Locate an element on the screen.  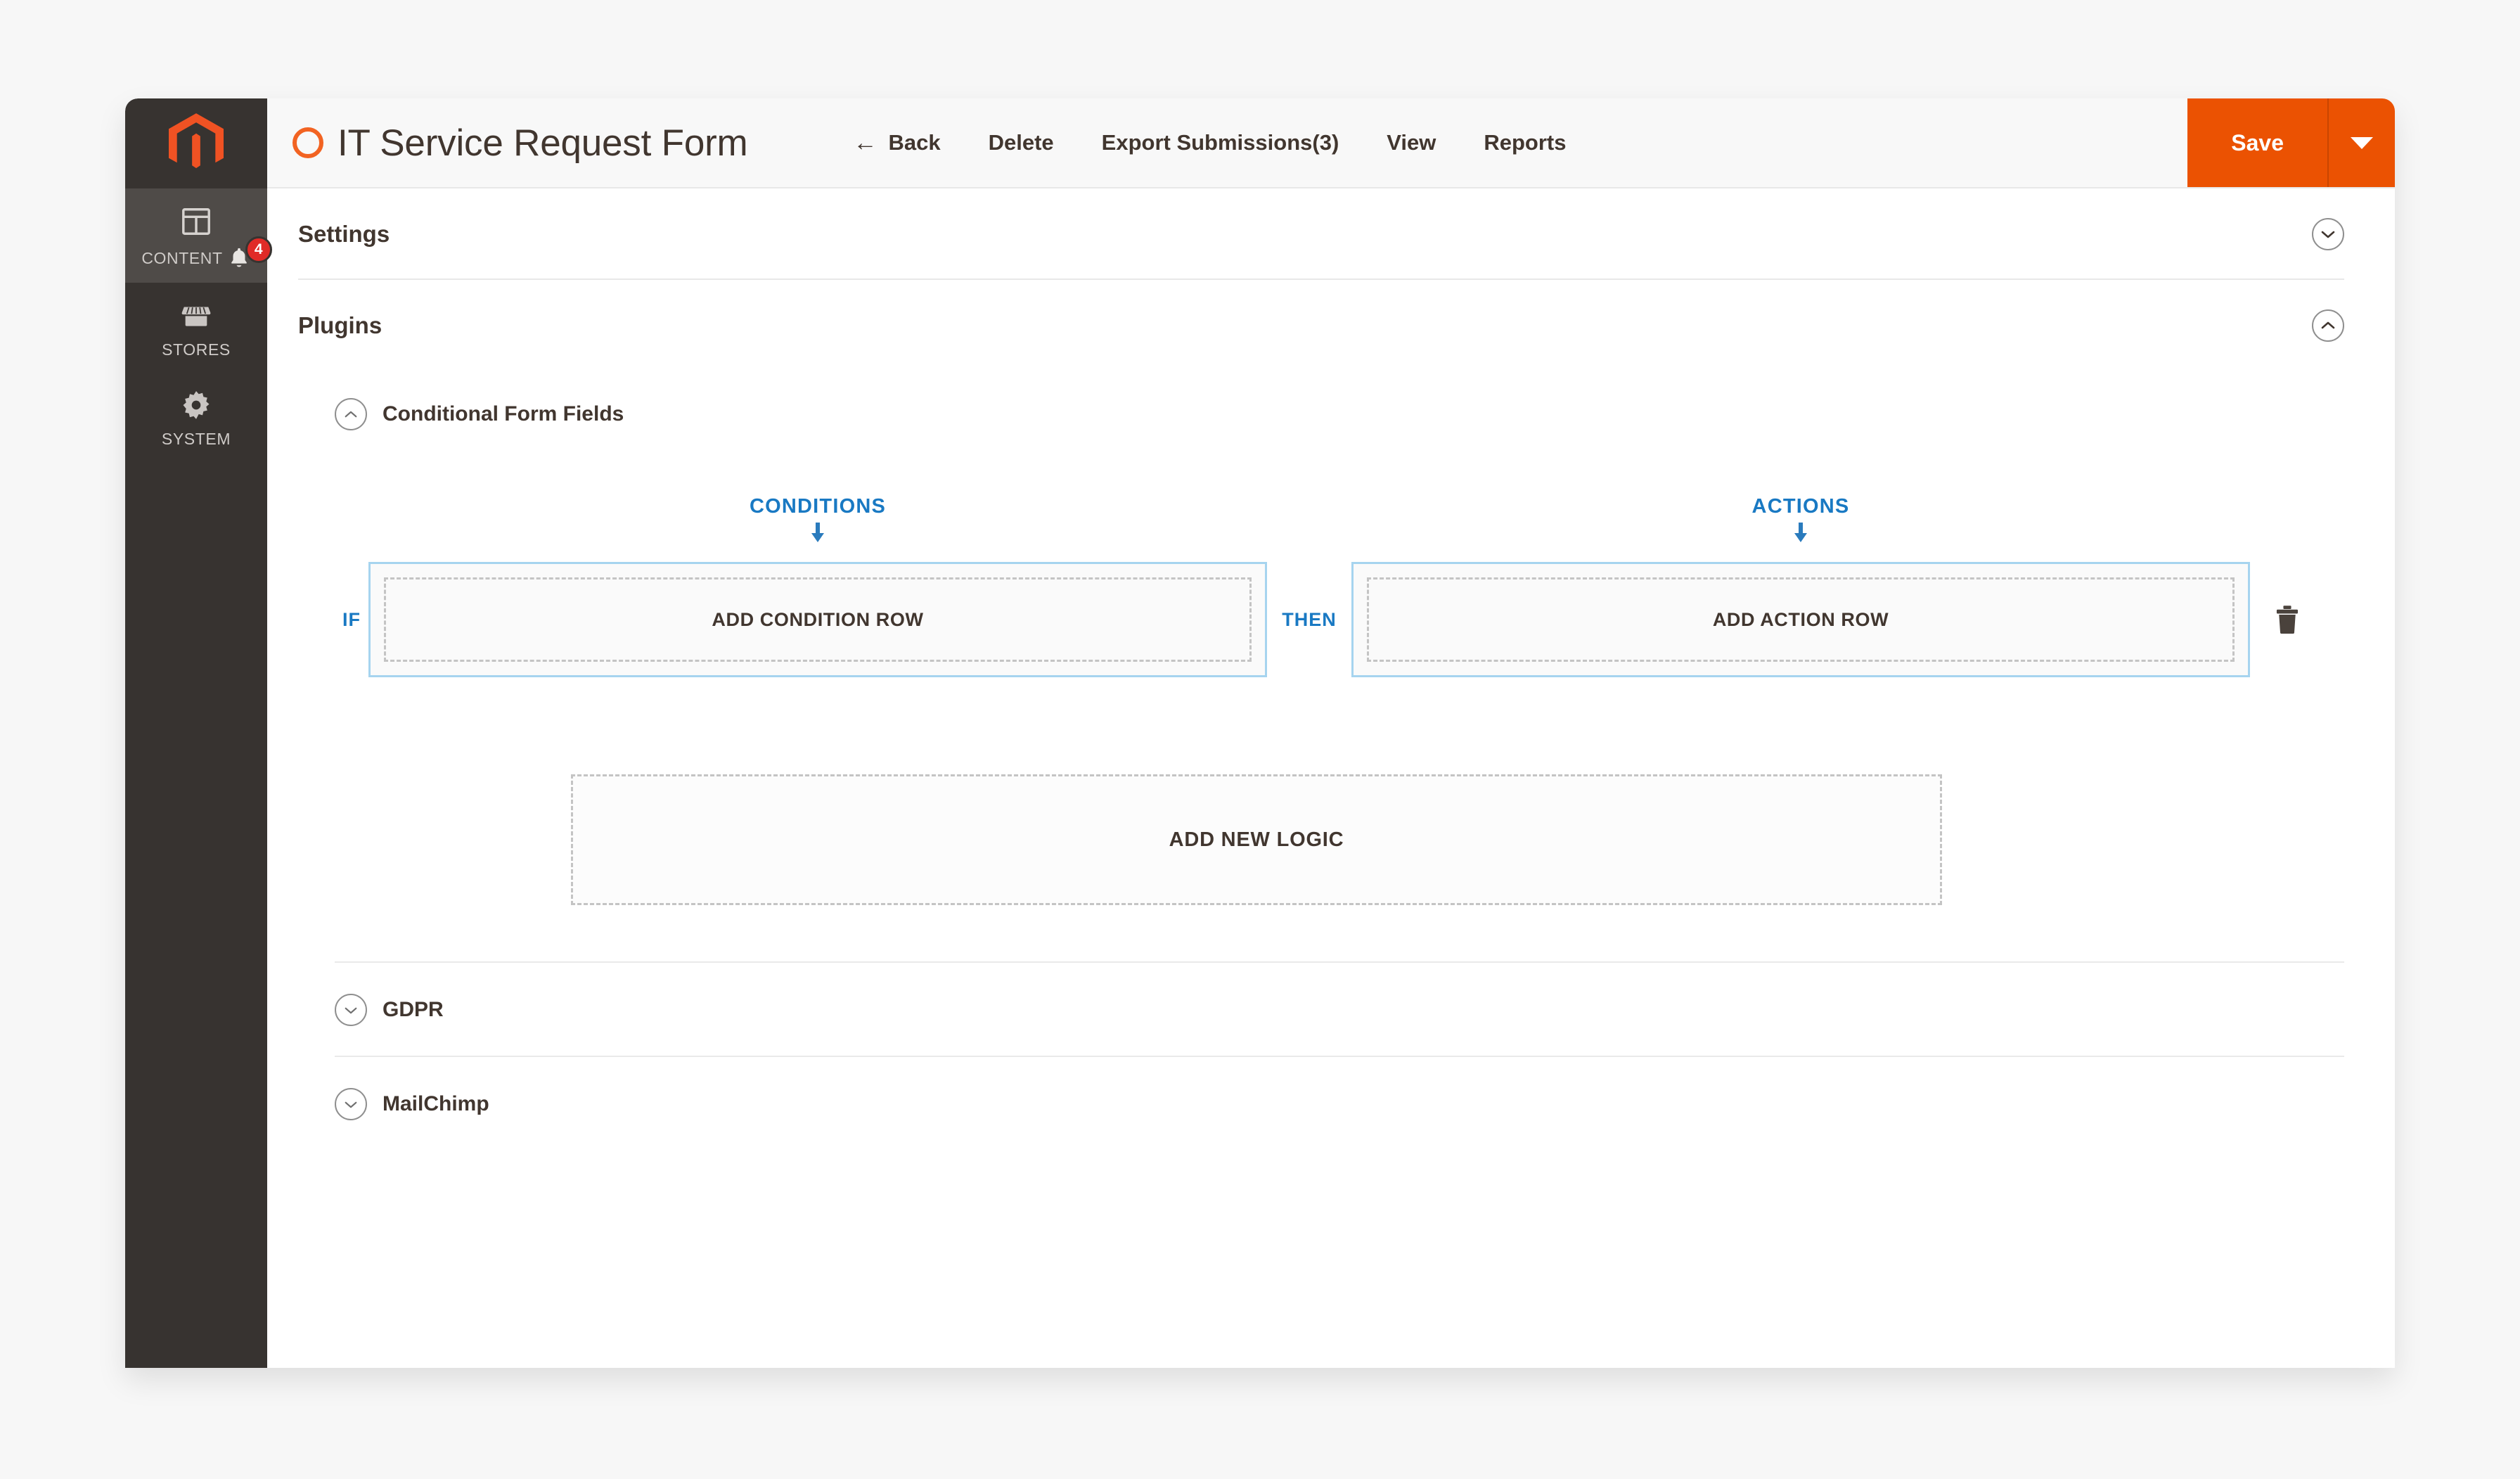
subsection-title: Conditional Form Fields is located at coordinates (503, 413).